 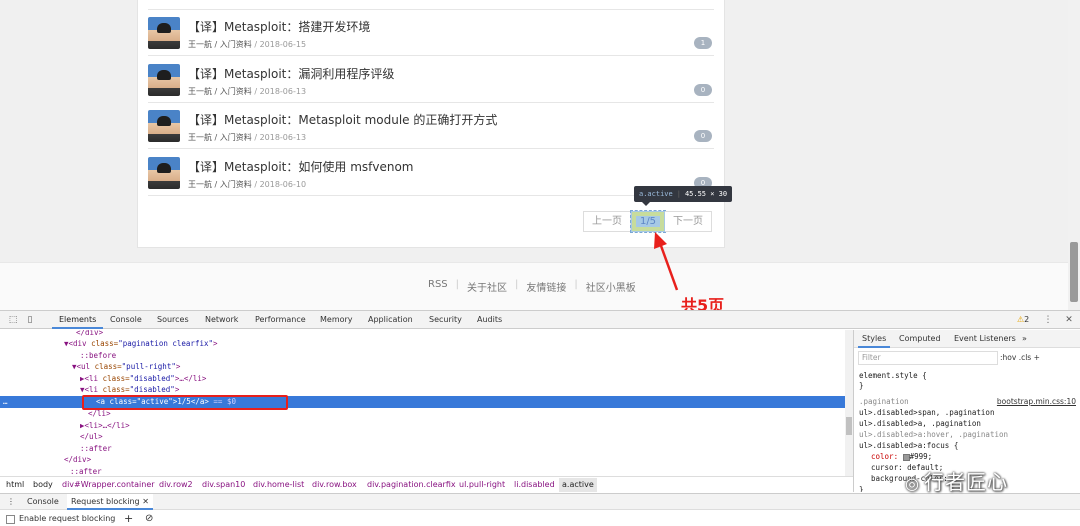 I want to click on styles-toggles: :hov .cls +, so click(x=1020, y=357).